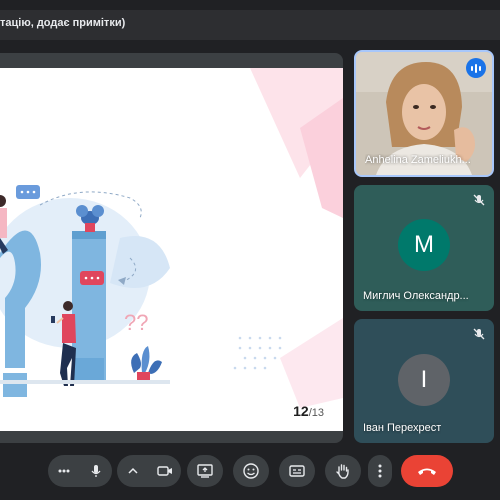 This screenshot has width=500, height=500. Describe the element at coordinates (165, 471) in the screenshot. I see `videocam-icon` at that location.